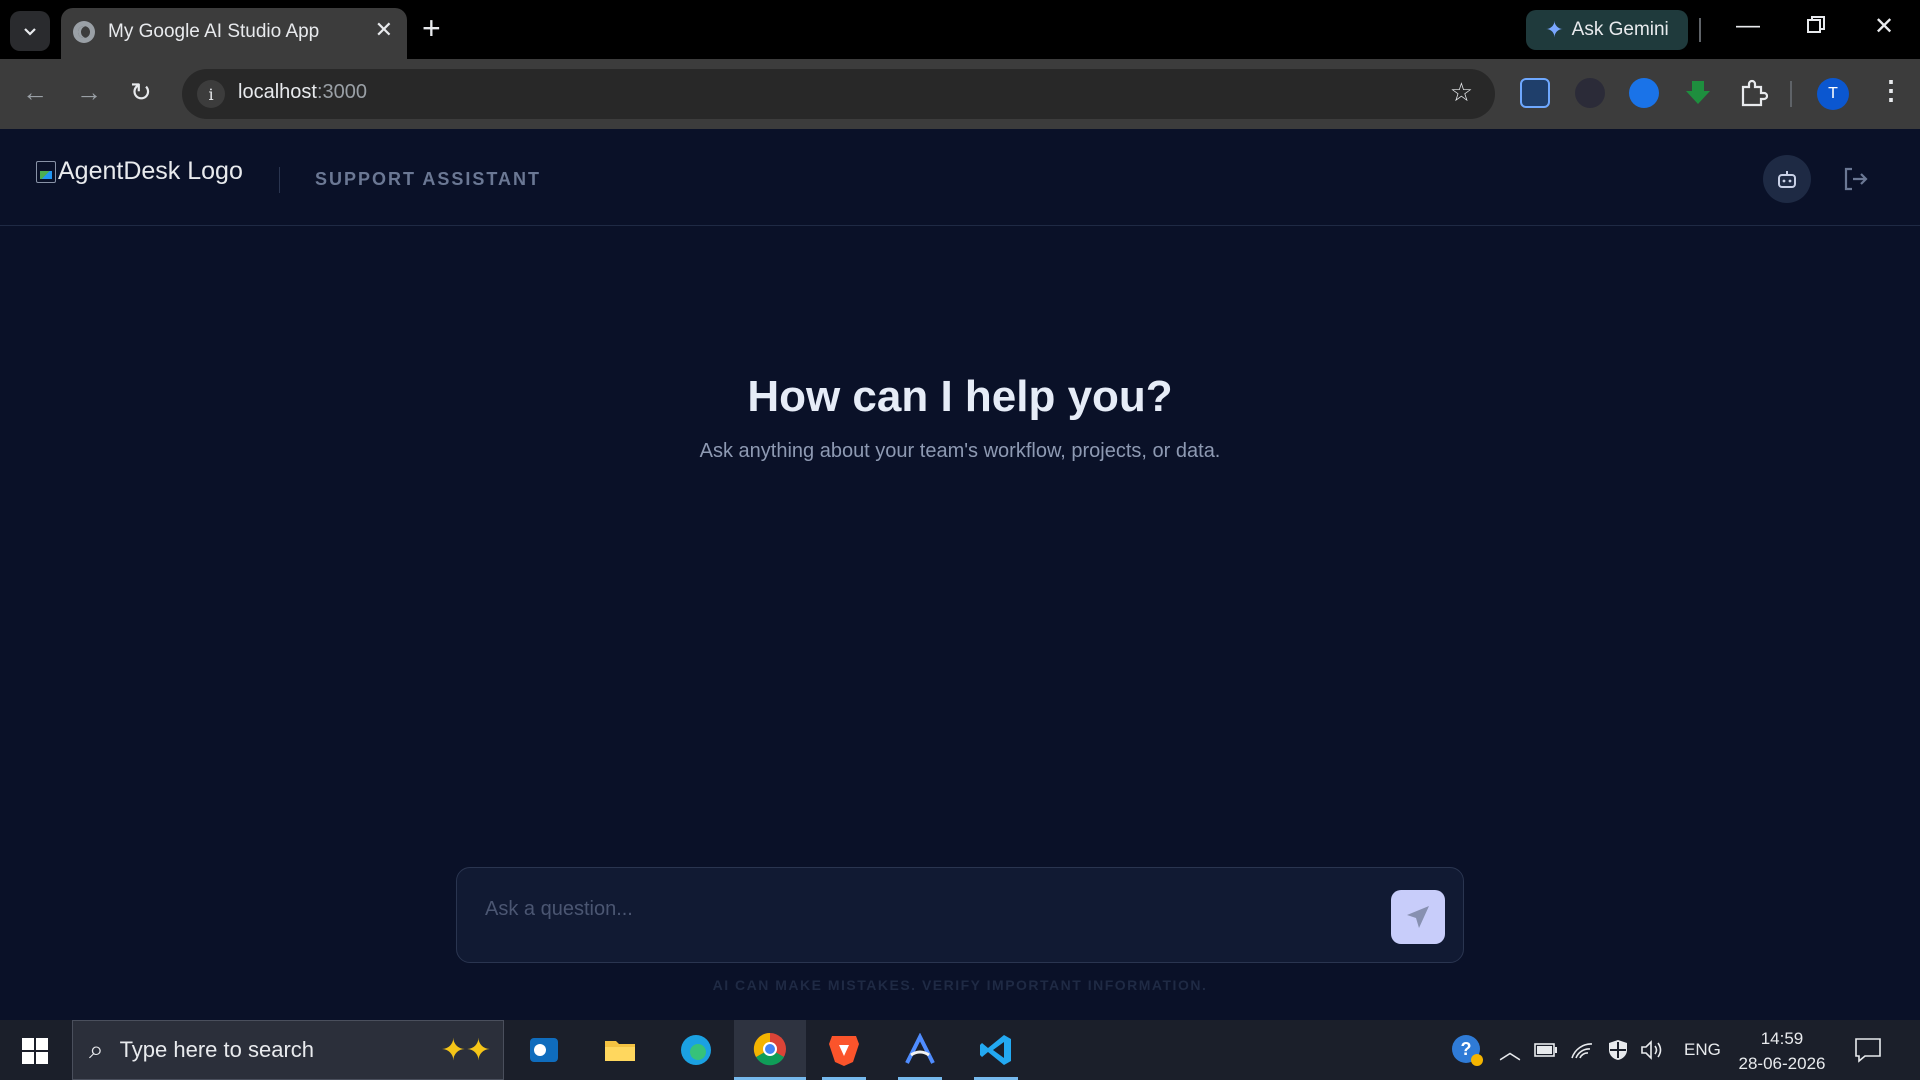 The image size is (1920, 1080). I want to click on gemini-sparkle-icon: ✦, so click(1554, 29).